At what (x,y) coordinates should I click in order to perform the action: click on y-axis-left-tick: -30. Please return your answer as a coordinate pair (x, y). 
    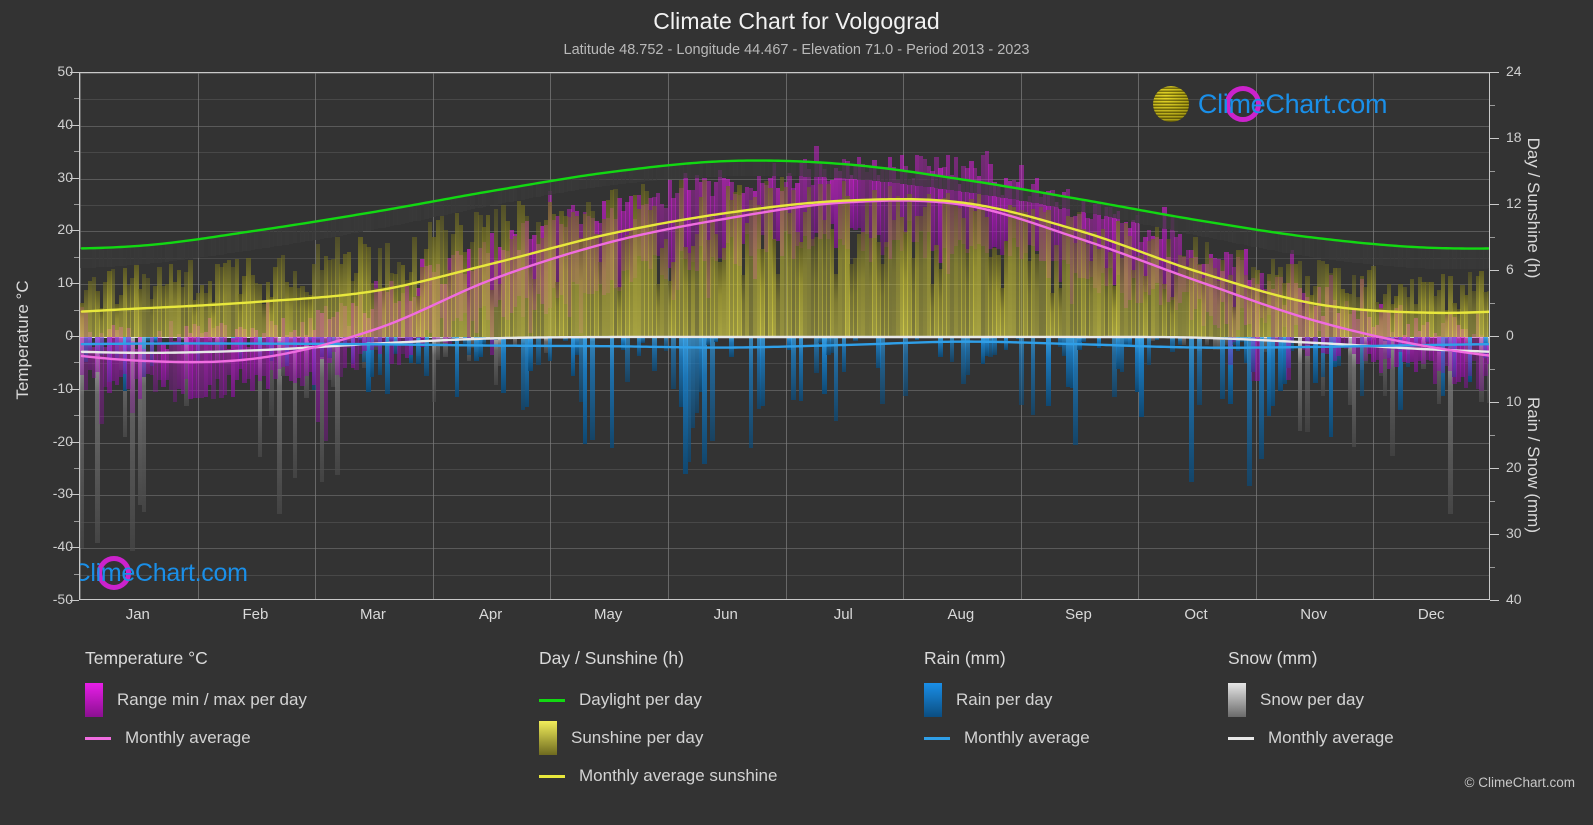
    Looking at the image, I should click on (62, 493).